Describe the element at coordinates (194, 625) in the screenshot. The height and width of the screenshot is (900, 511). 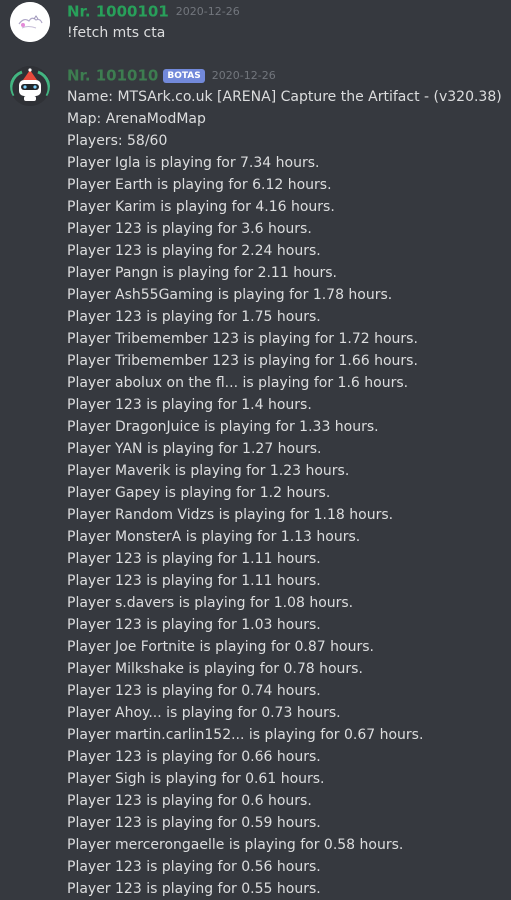
I see `message-line: Player 123 is playing for 1.03 hours.` at that location.